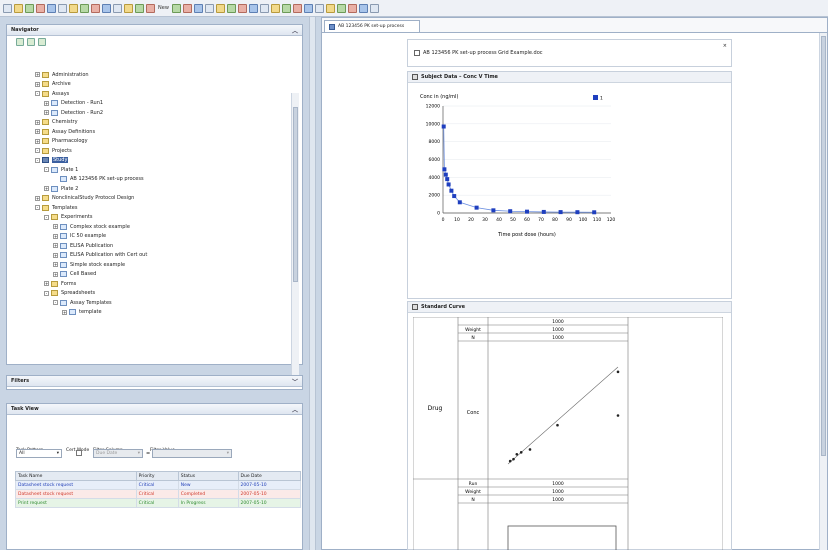 Image resolution: width=828 pixels, height=550 pixels. What do you see at coordinates (220, 8) in the screenshot?
I see `chart-icon` at bounding box center [220, 8].